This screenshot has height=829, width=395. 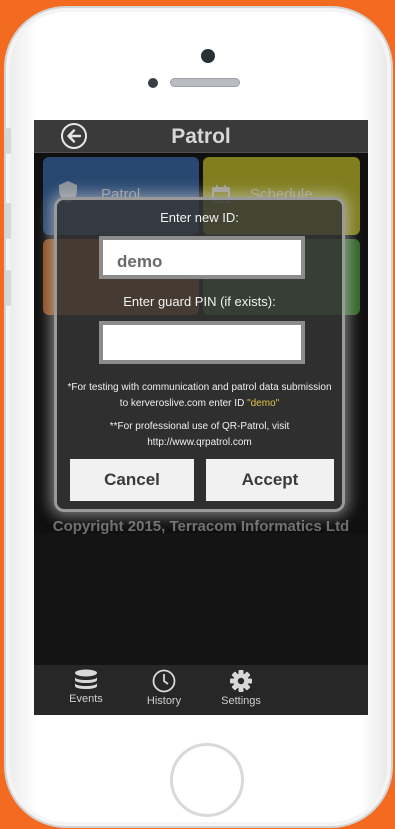 I want to click on tab-history: History, so click(x=164, y=688).